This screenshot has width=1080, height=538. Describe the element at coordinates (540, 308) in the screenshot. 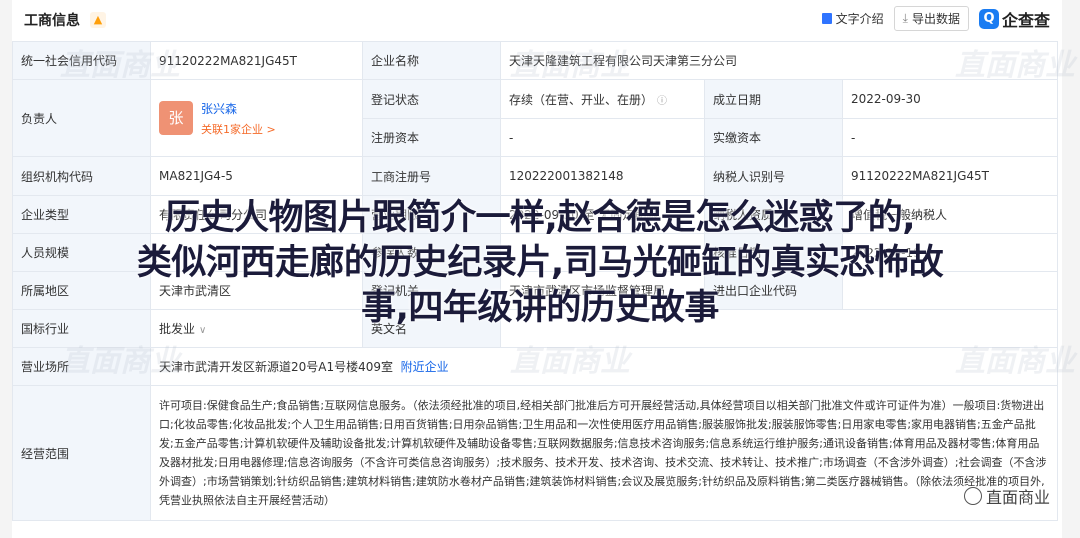

I see `overlay-line-3: 事,四年级讲的历史故事` at that location.